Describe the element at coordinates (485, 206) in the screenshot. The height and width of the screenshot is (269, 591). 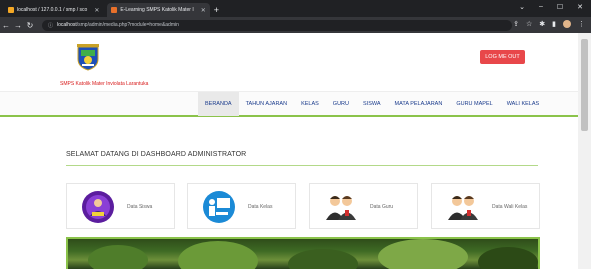
I see `card-data-wali-kelas: Data Wali Kelas` at that location.